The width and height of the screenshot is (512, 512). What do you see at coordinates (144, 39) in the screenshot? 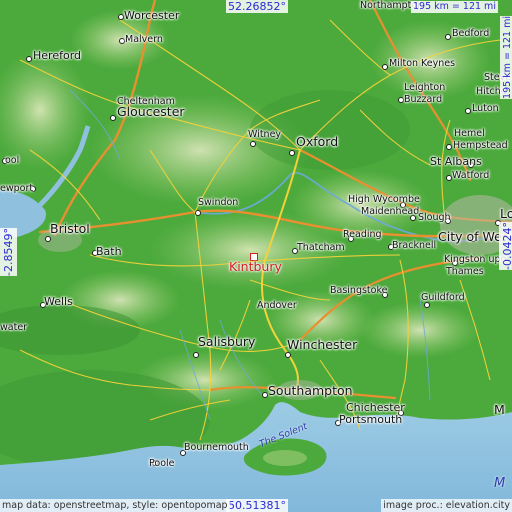
I see `city-label-malvern: Malvern` at bounding box center [144, 39].